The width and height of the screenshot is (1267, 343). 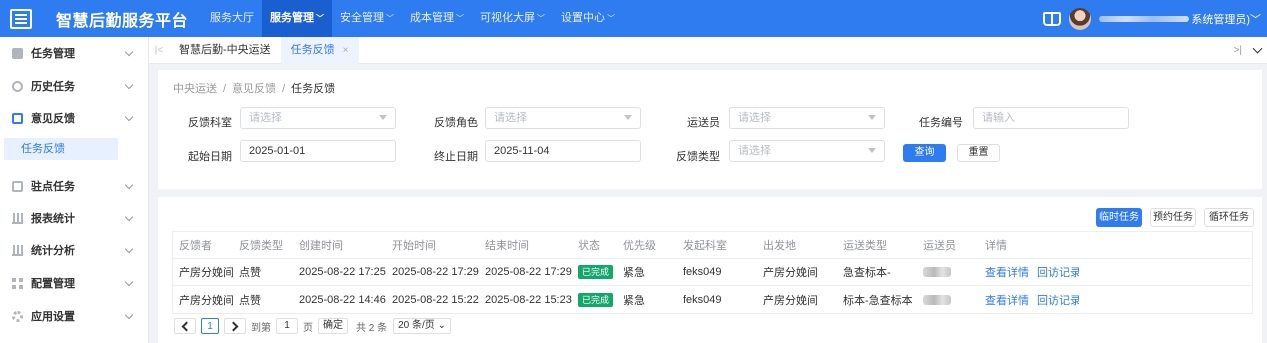 I want to click on sidebar-item-app-settings: 应用设置, so click(x=74, y=316).